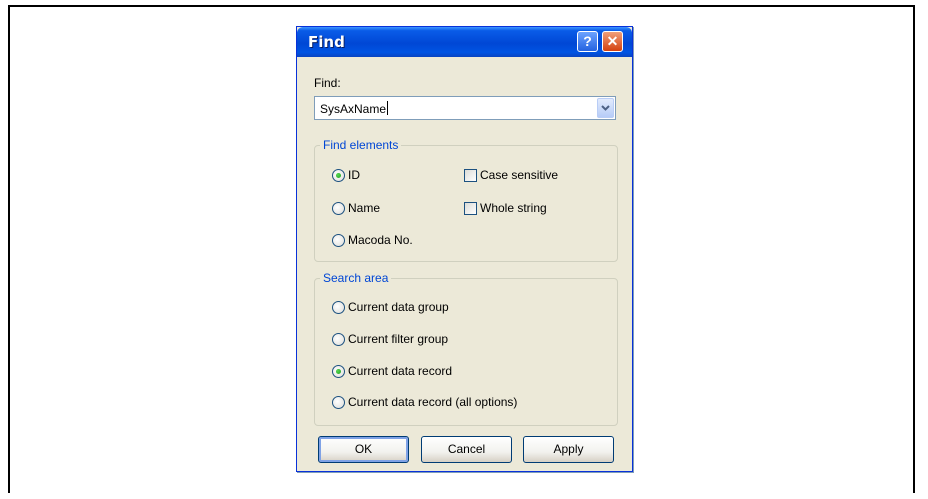 This screenshot has width=928, height=499. I want to click on find-combobox: SysAxName, so click(465, 108).